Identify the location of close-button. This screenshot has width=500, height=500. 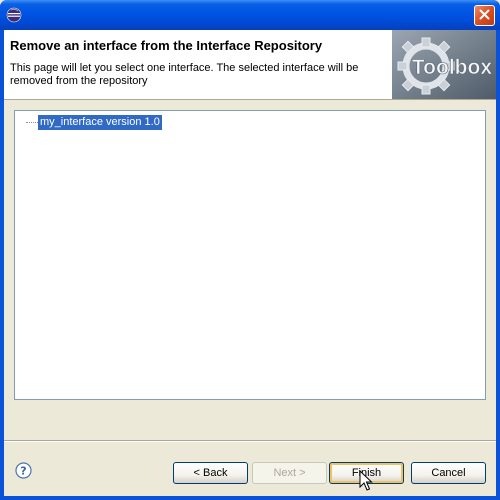
(484, 15).